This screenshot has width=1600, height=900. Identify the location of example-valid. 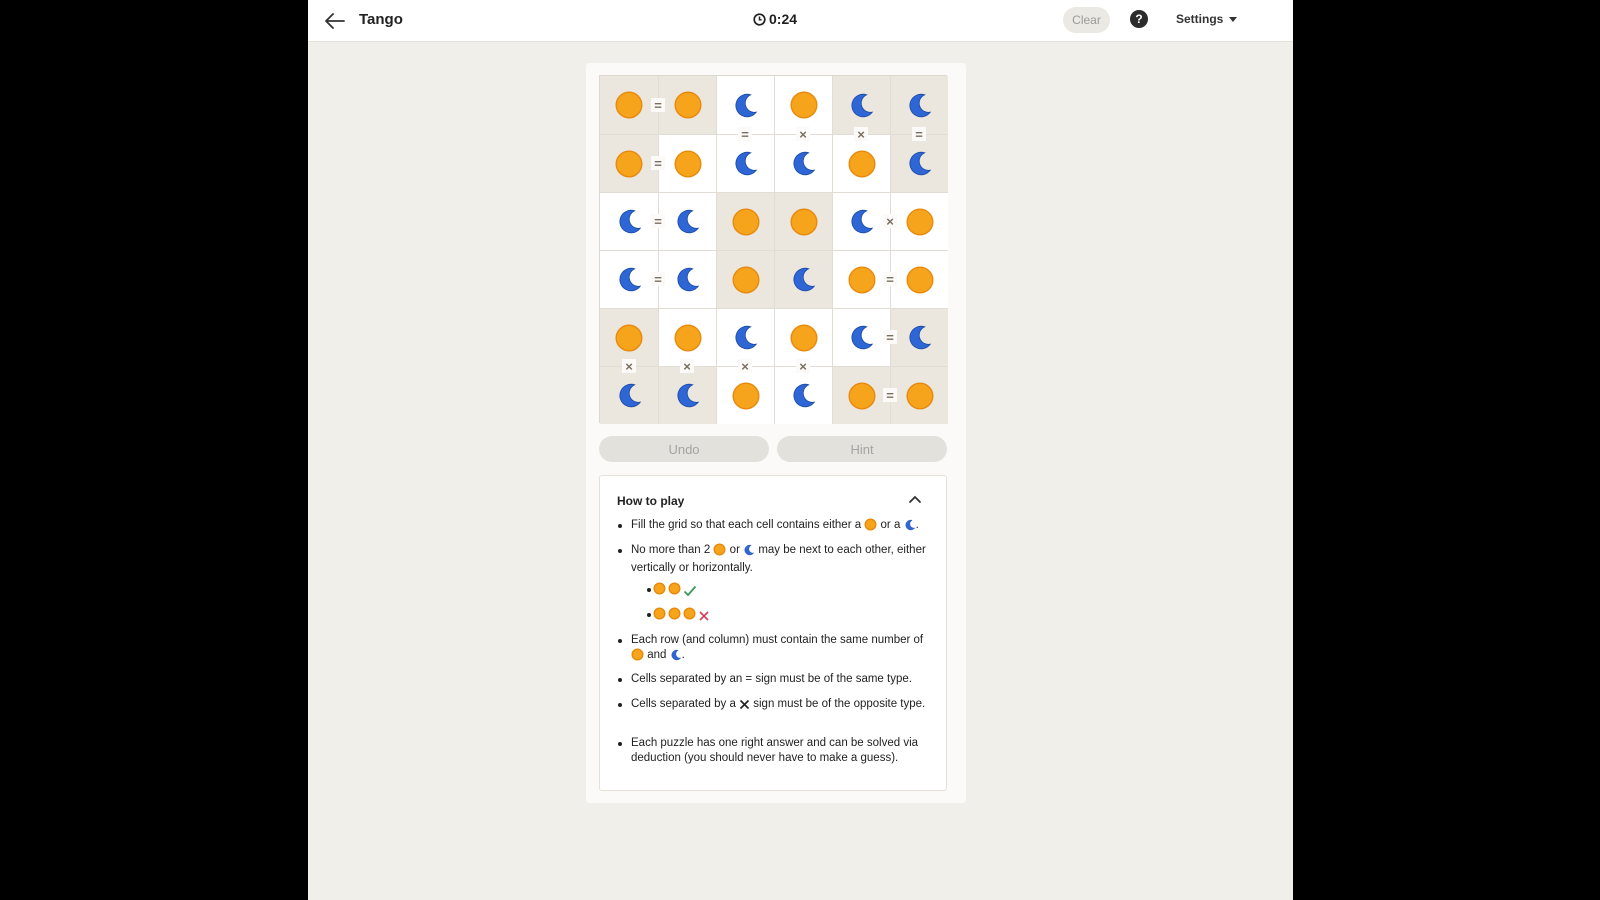
(672, 591).